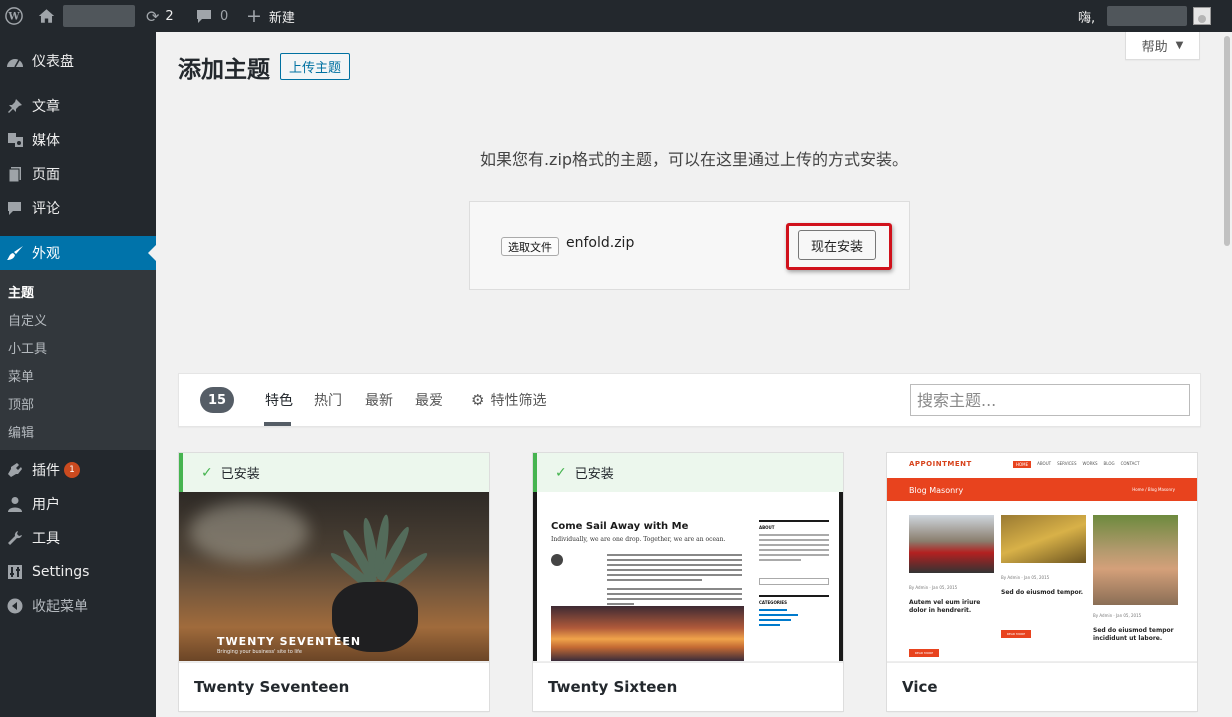 Image resolution: width=1232 pixels, height=717 pixels. I want to click on menu-item-tools: 工具, so click(78, 538).